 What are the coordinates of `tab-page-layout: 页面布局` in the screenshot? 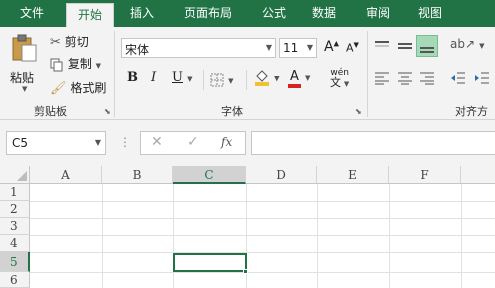 It's located at (208, 13).